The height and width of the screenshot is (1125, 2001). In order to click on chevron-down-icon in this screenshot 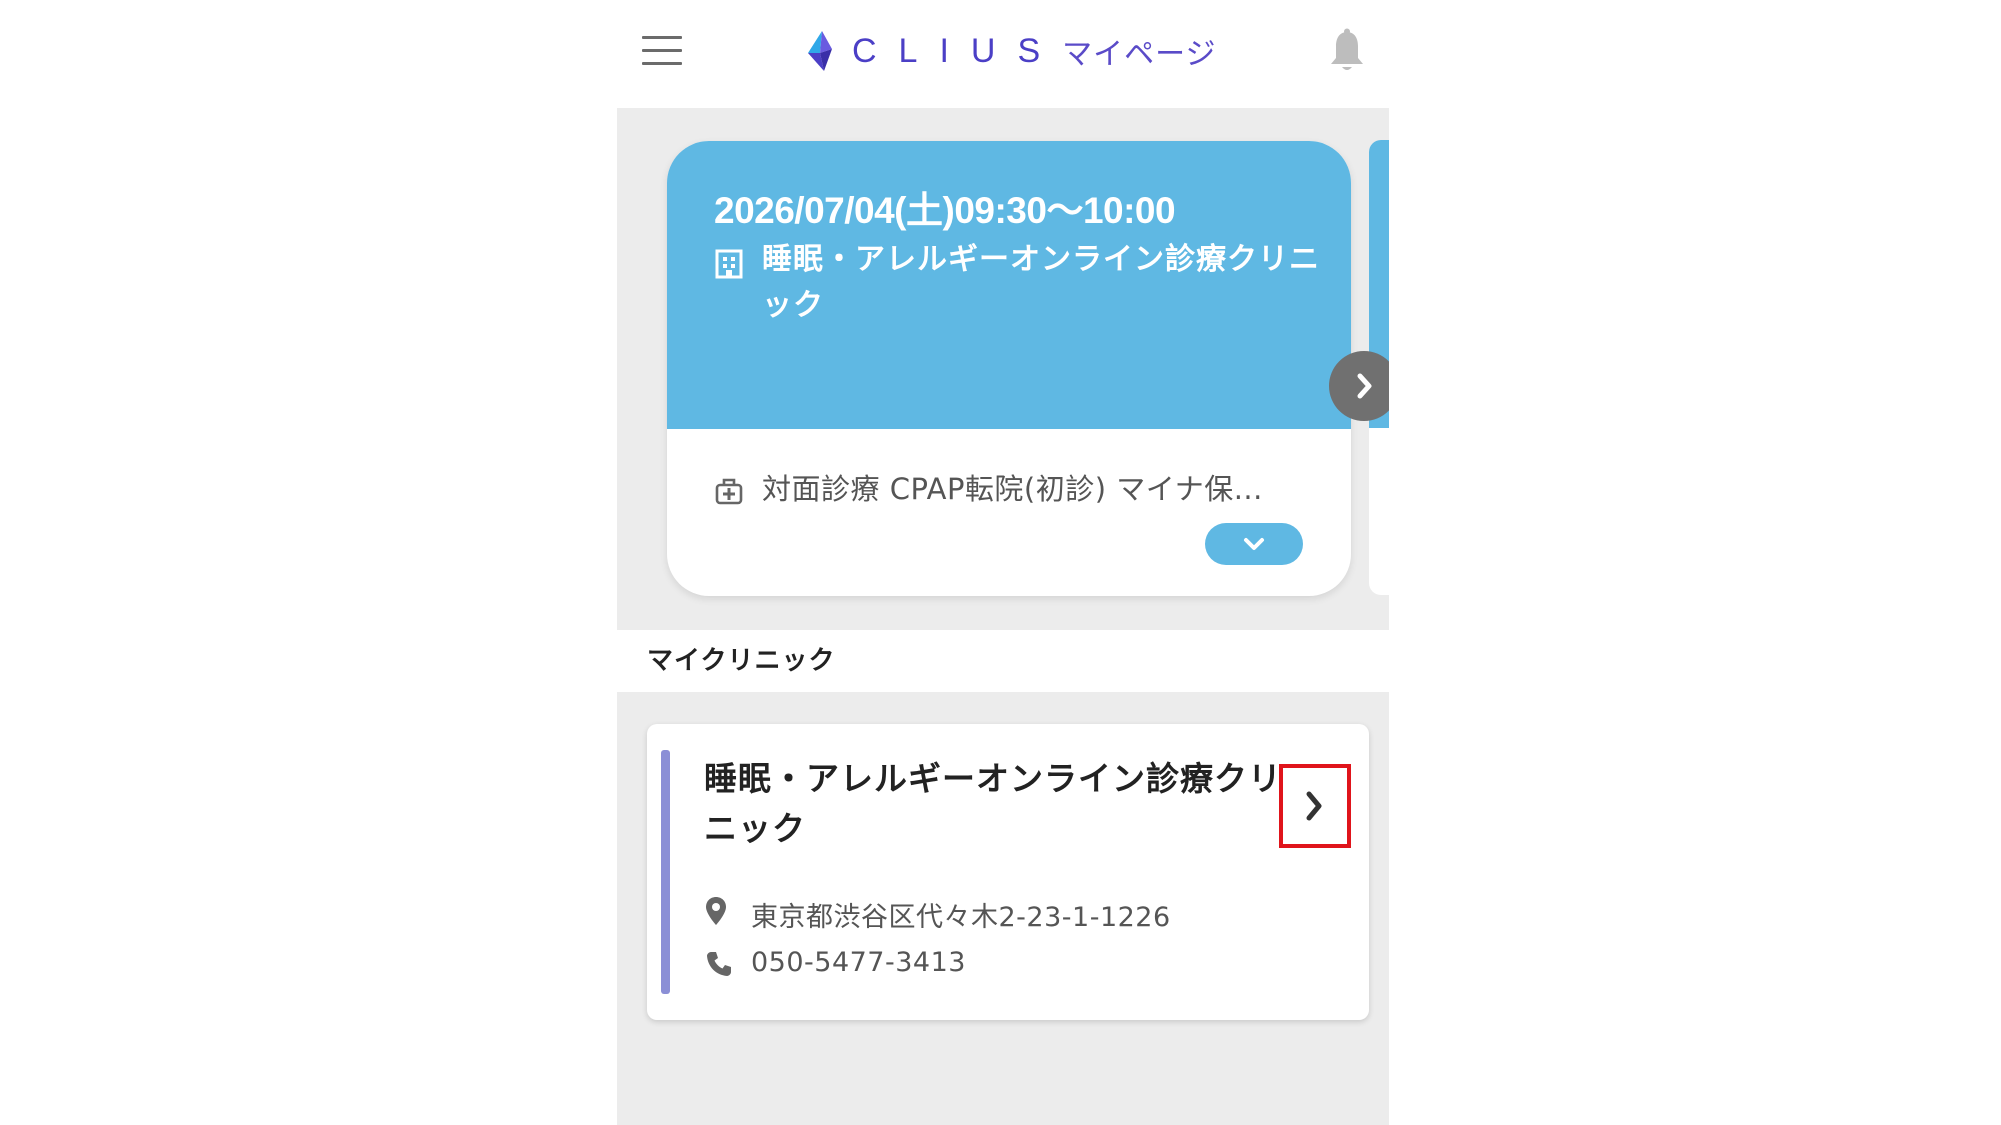, I will do `click(1254, 544)`.